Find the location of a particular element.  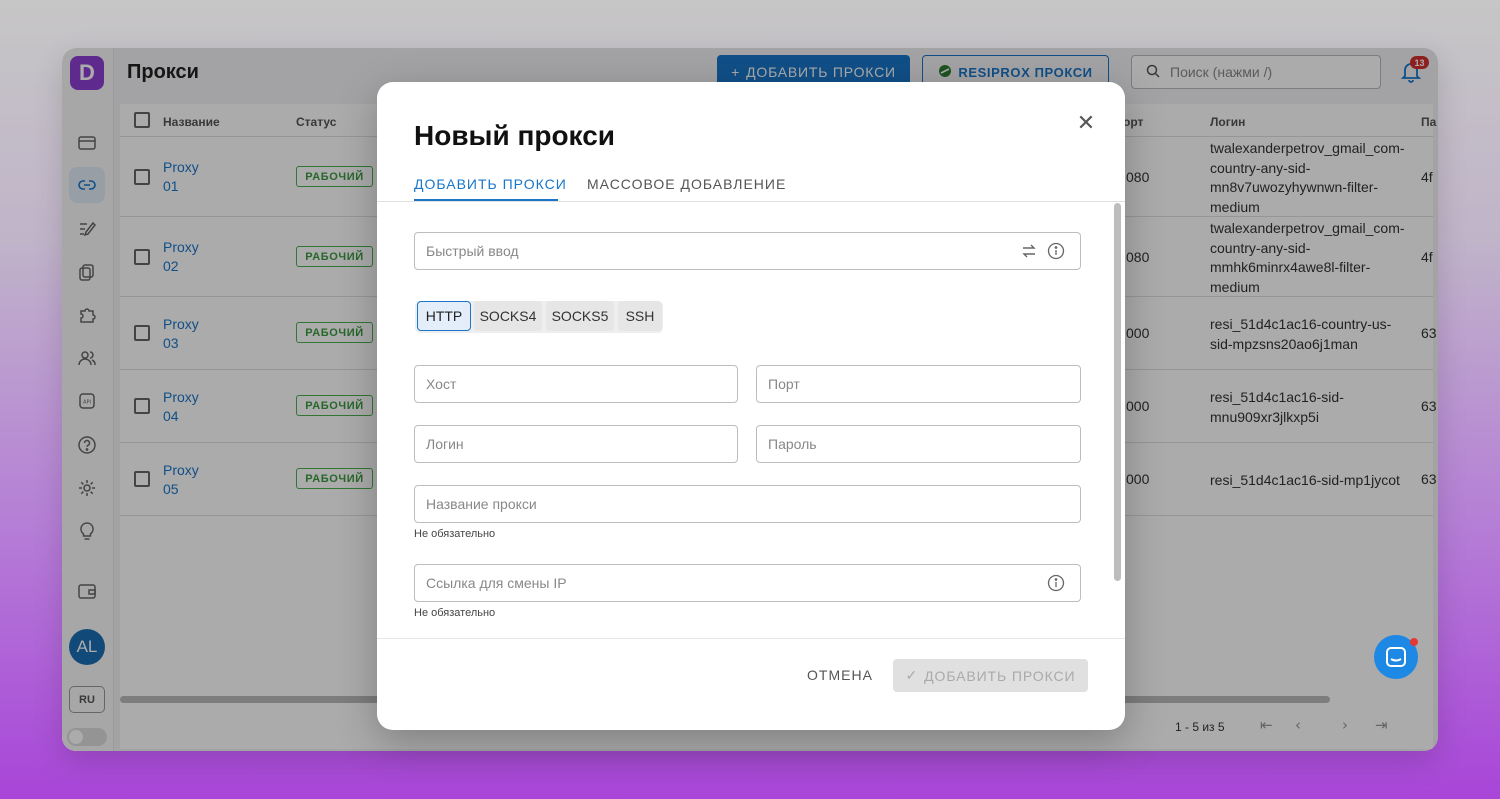

close-icon: ✕ is located at coordinates (1086, 123).